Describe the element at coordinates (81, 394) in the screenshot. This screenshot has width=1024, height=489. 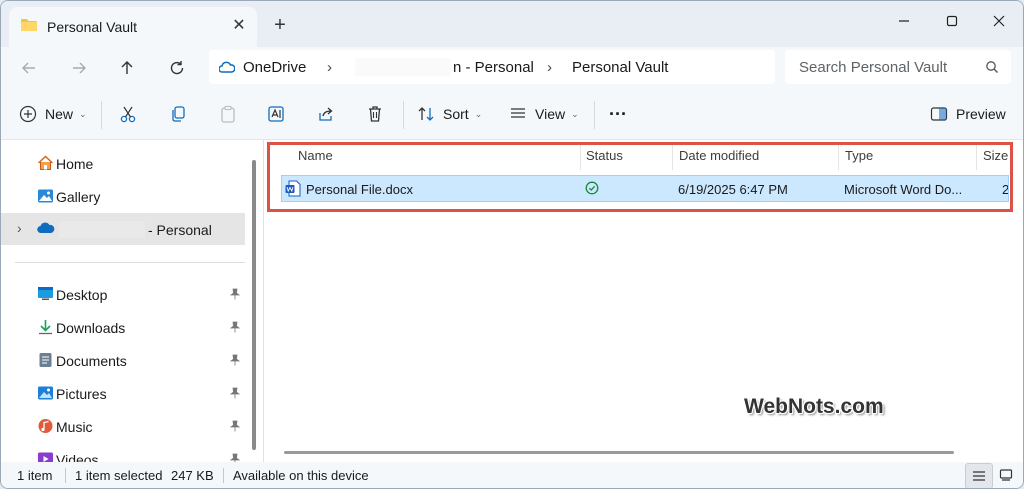
I see `nav-label: Pictures` at that location.